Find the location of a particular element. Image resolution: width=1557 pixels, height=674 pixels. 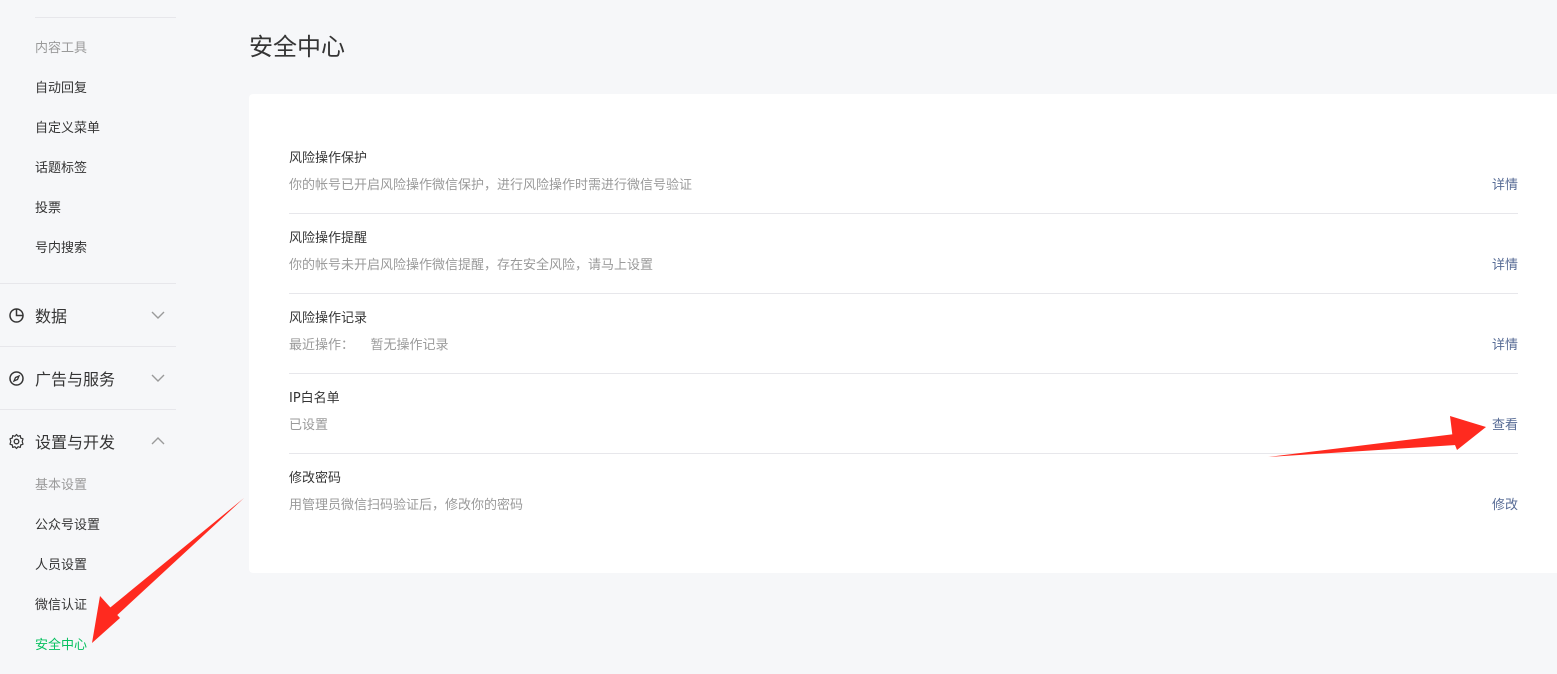

compass-icon is located at coordinates (16, 378).